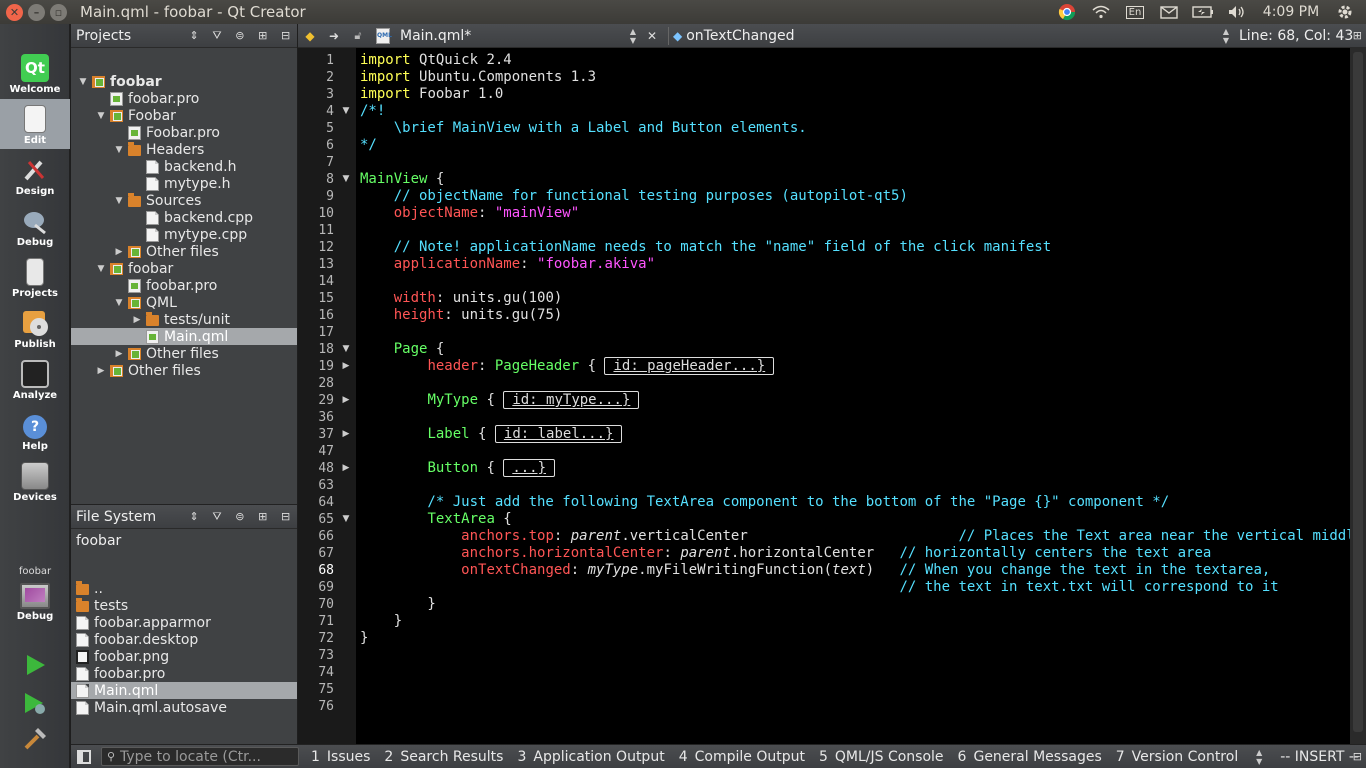 This screenshot has width=1366, height=768. Describe the element at coordinates (35, 665) in the screenshot. I see `run-button` at that location.